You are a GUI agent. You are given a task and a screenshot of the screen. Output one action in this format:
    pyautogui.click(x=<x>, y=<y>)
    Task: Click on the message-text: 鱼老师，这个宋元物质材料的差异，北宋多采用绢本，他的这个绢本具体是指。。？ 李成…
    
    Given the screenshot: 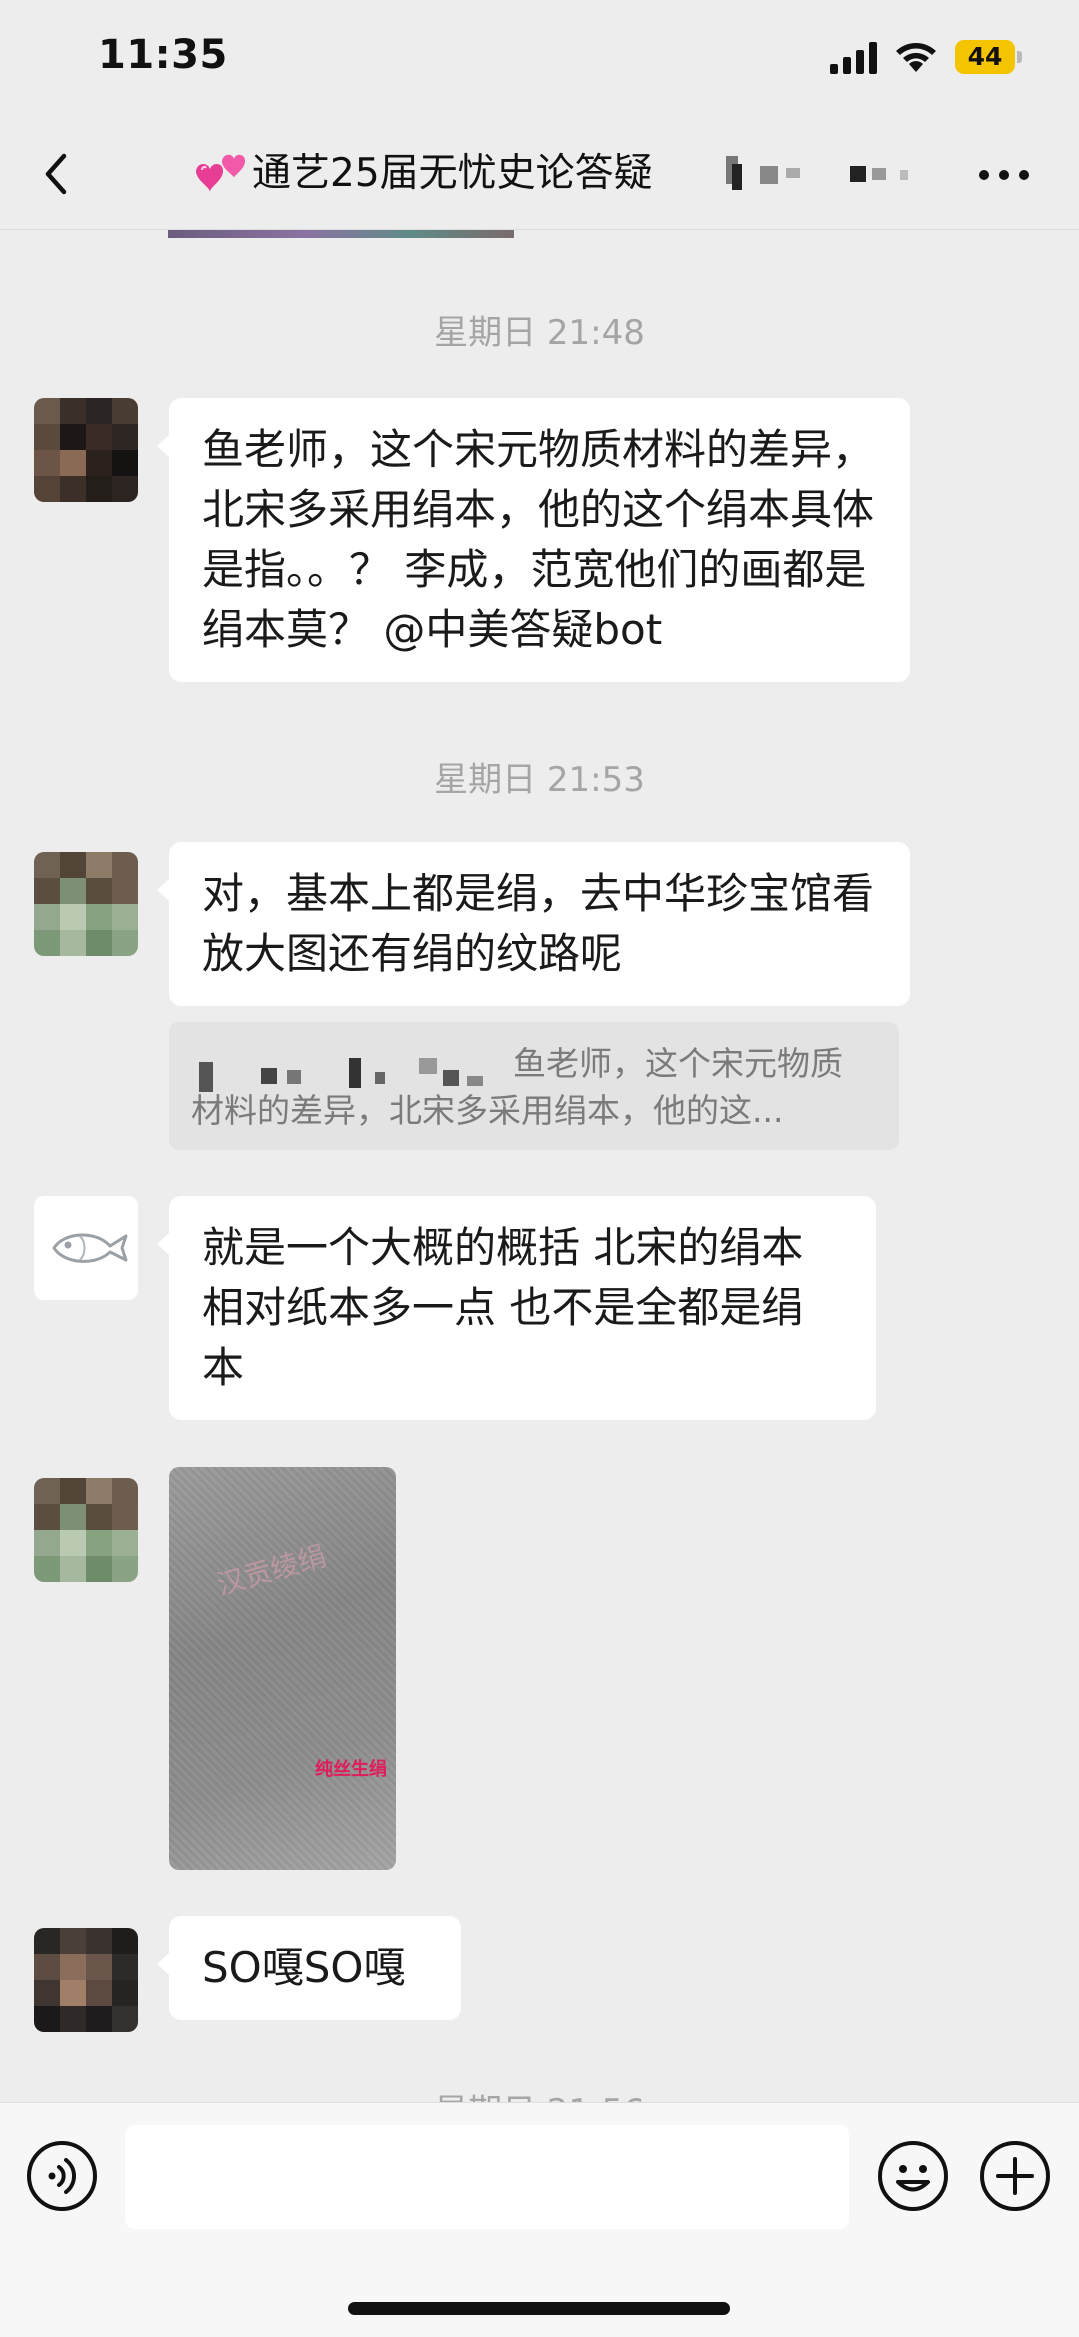 What is the action you would take?
    pyautogui.click(x=538, y=539)
    